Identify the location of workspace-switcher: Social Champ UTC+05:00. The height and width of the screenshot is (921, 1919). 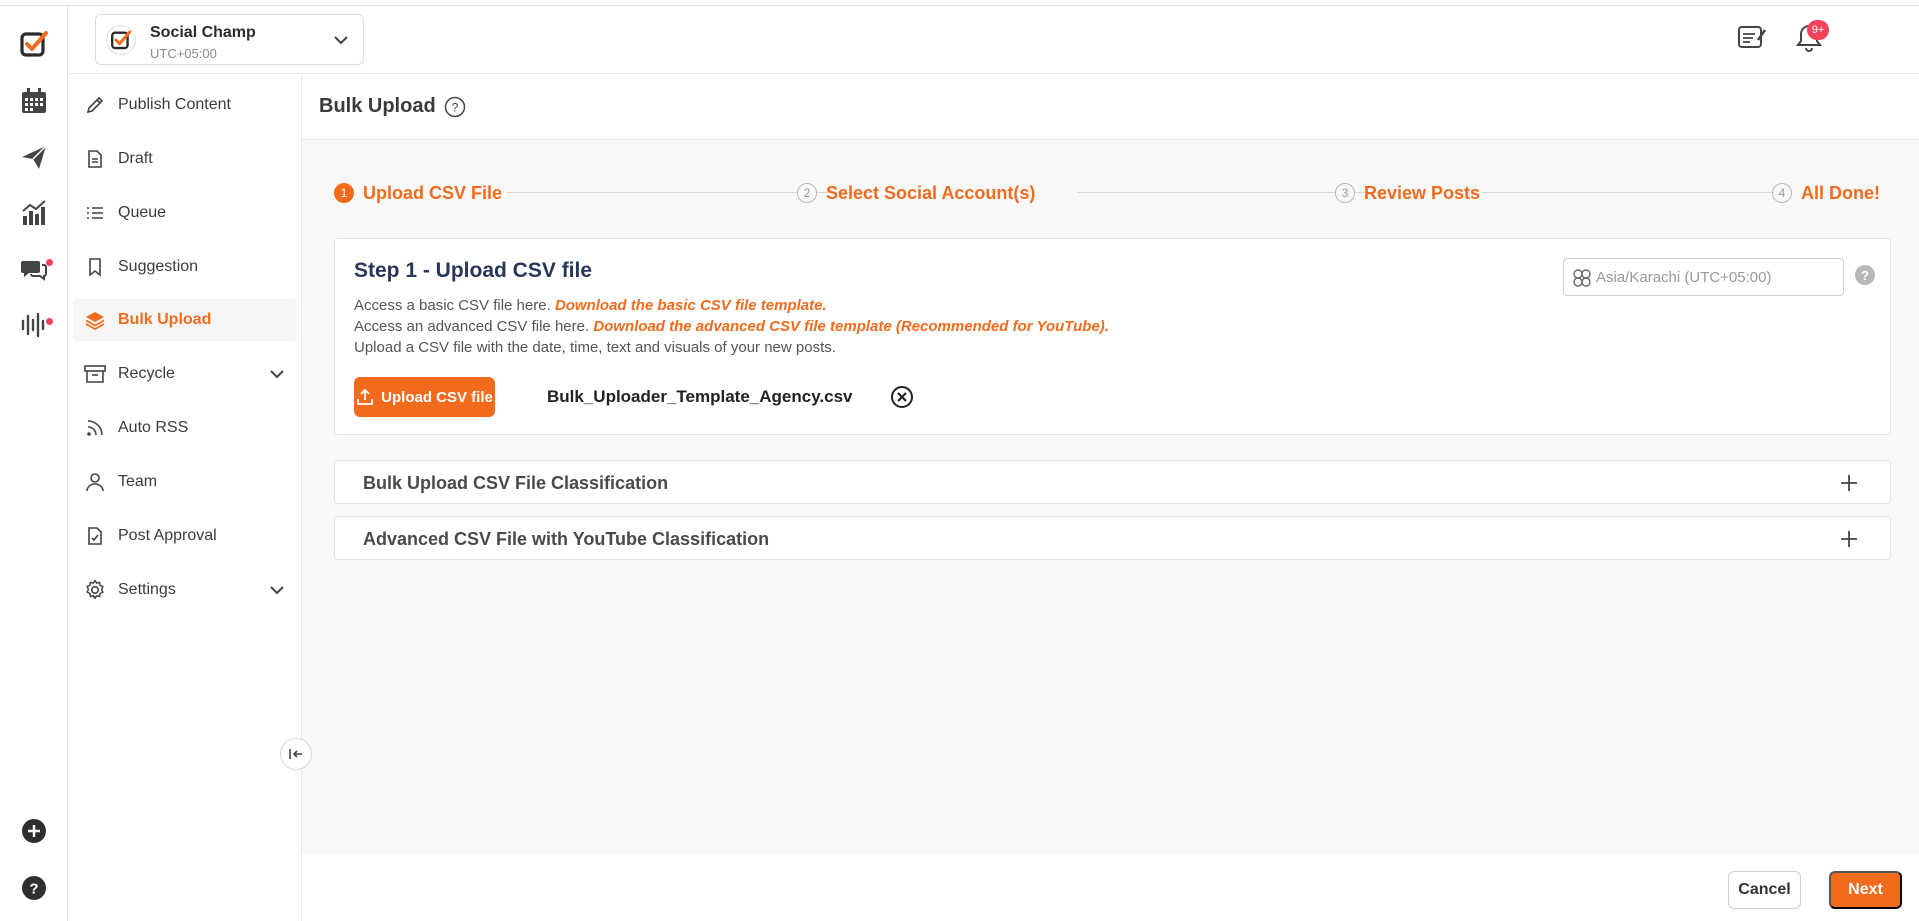
(229, 39).